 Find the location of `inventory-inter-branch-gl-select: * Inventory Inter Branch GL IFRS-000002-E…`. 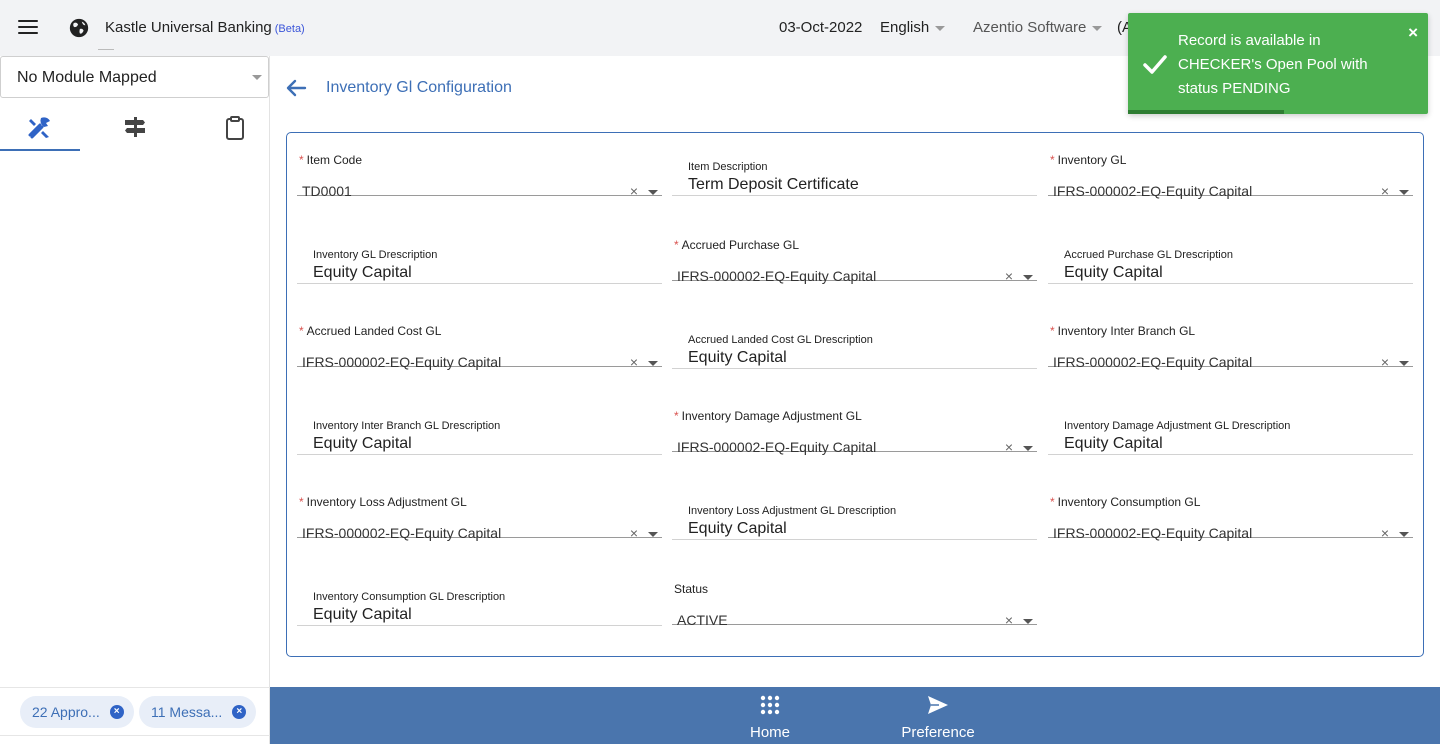

inventory-inter-branch-gl-select: * Inventory Inter Branch GL IFRS-000002-E… is located at coordinates (1230, 340).